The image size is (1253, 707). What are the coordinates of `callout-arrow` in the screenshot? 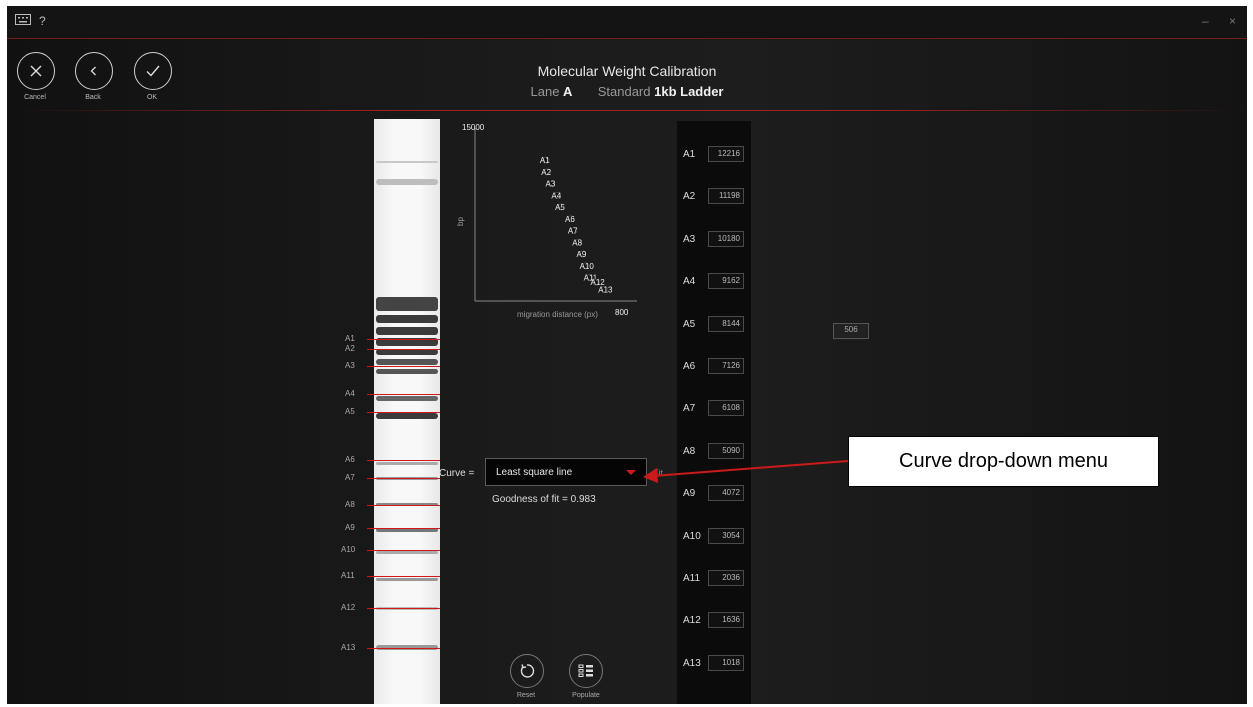 It's located at (746, 471).